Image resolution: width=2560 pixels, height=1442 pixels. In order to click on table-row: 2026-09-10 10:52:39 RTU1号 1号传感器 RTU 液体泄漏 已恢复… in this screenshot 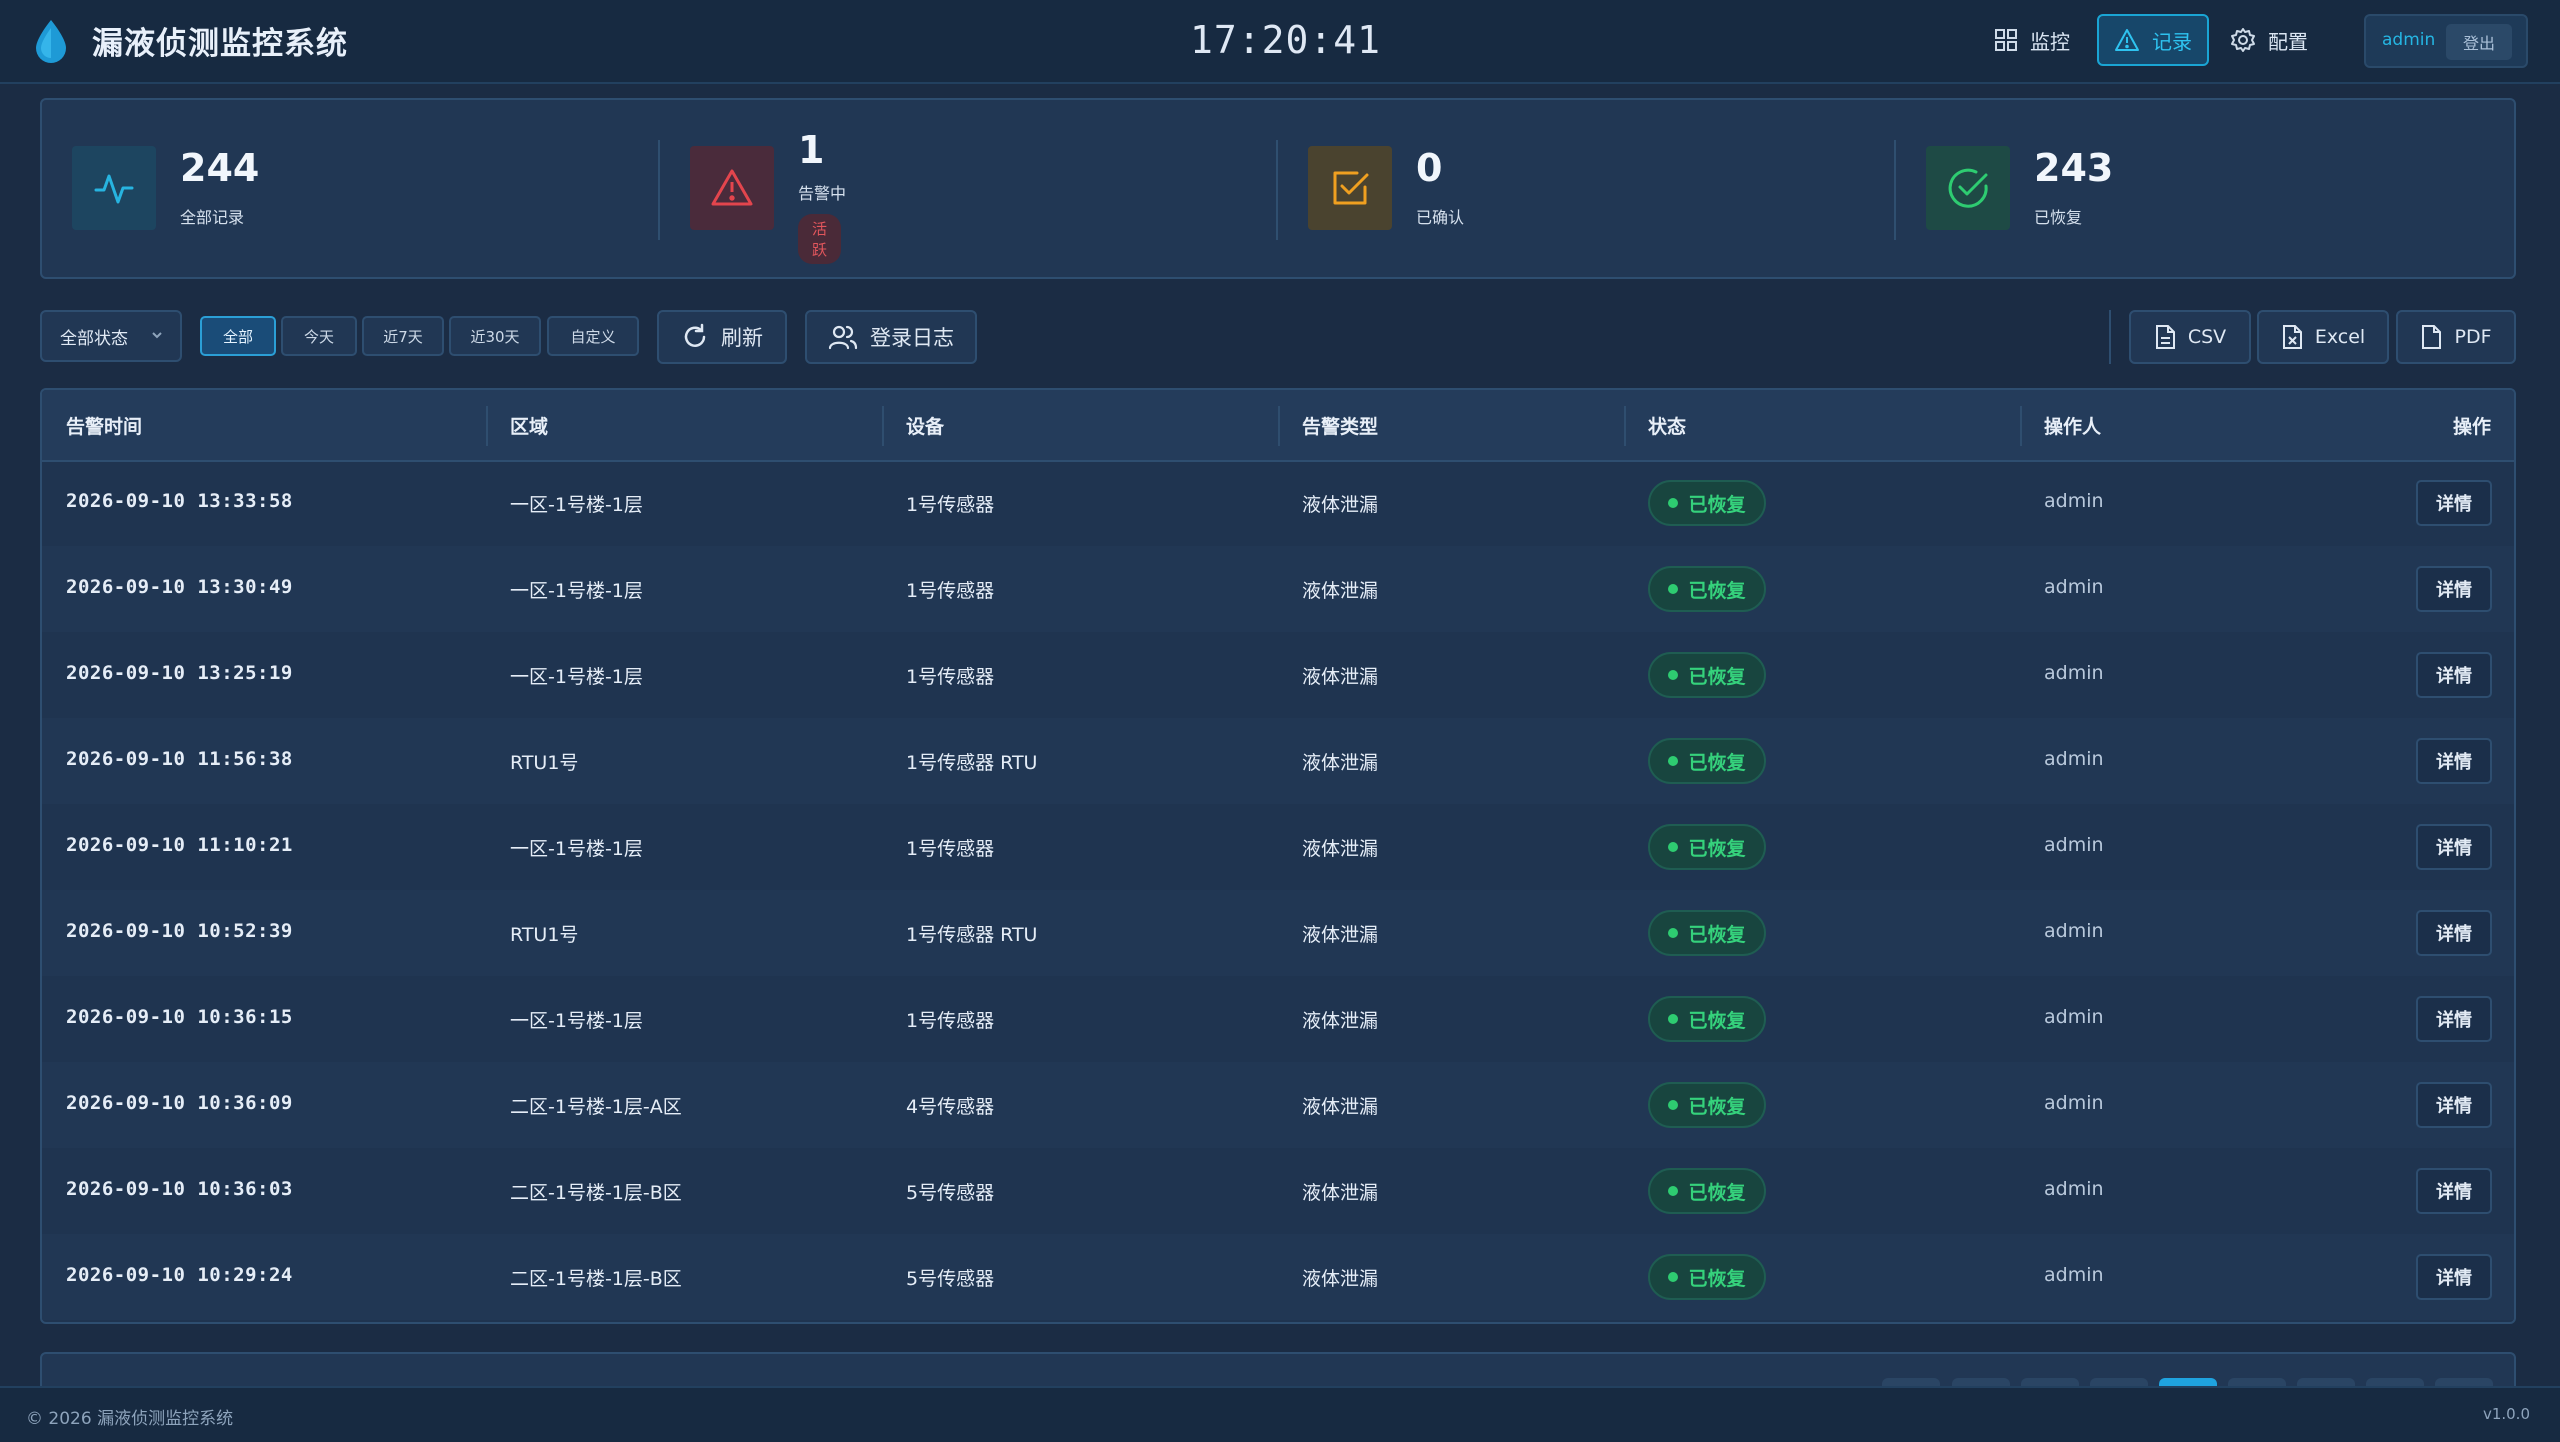, I will do `click(1278, 933)`.